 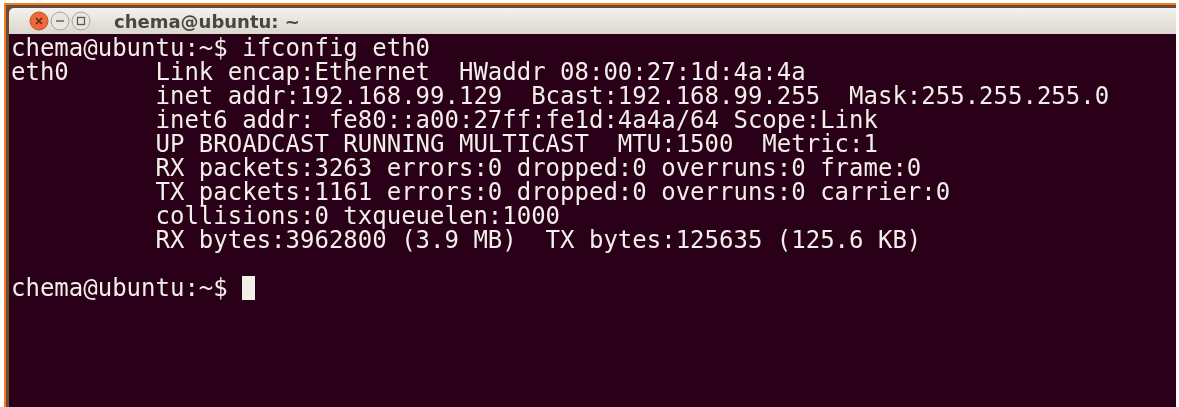 What do you see at coordinates (632, 96) in the screenshot?
I see `terminal-line: inet addr:192.168.99.129 Bcast:192.168.99.255 Mask:255.255.255.0` at bounding box center [632, 96].